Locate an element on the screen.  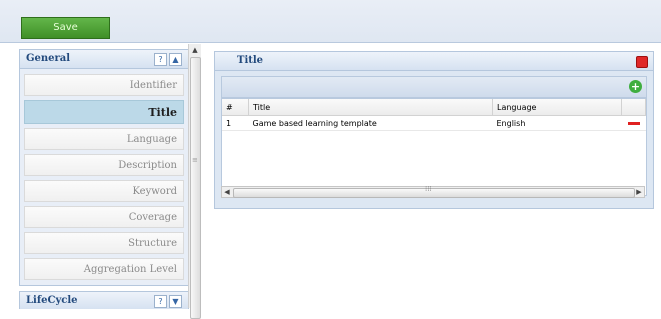
lifecycle-panel-header: LifeCycle ? ▼ is located at coordinates (104, 300).